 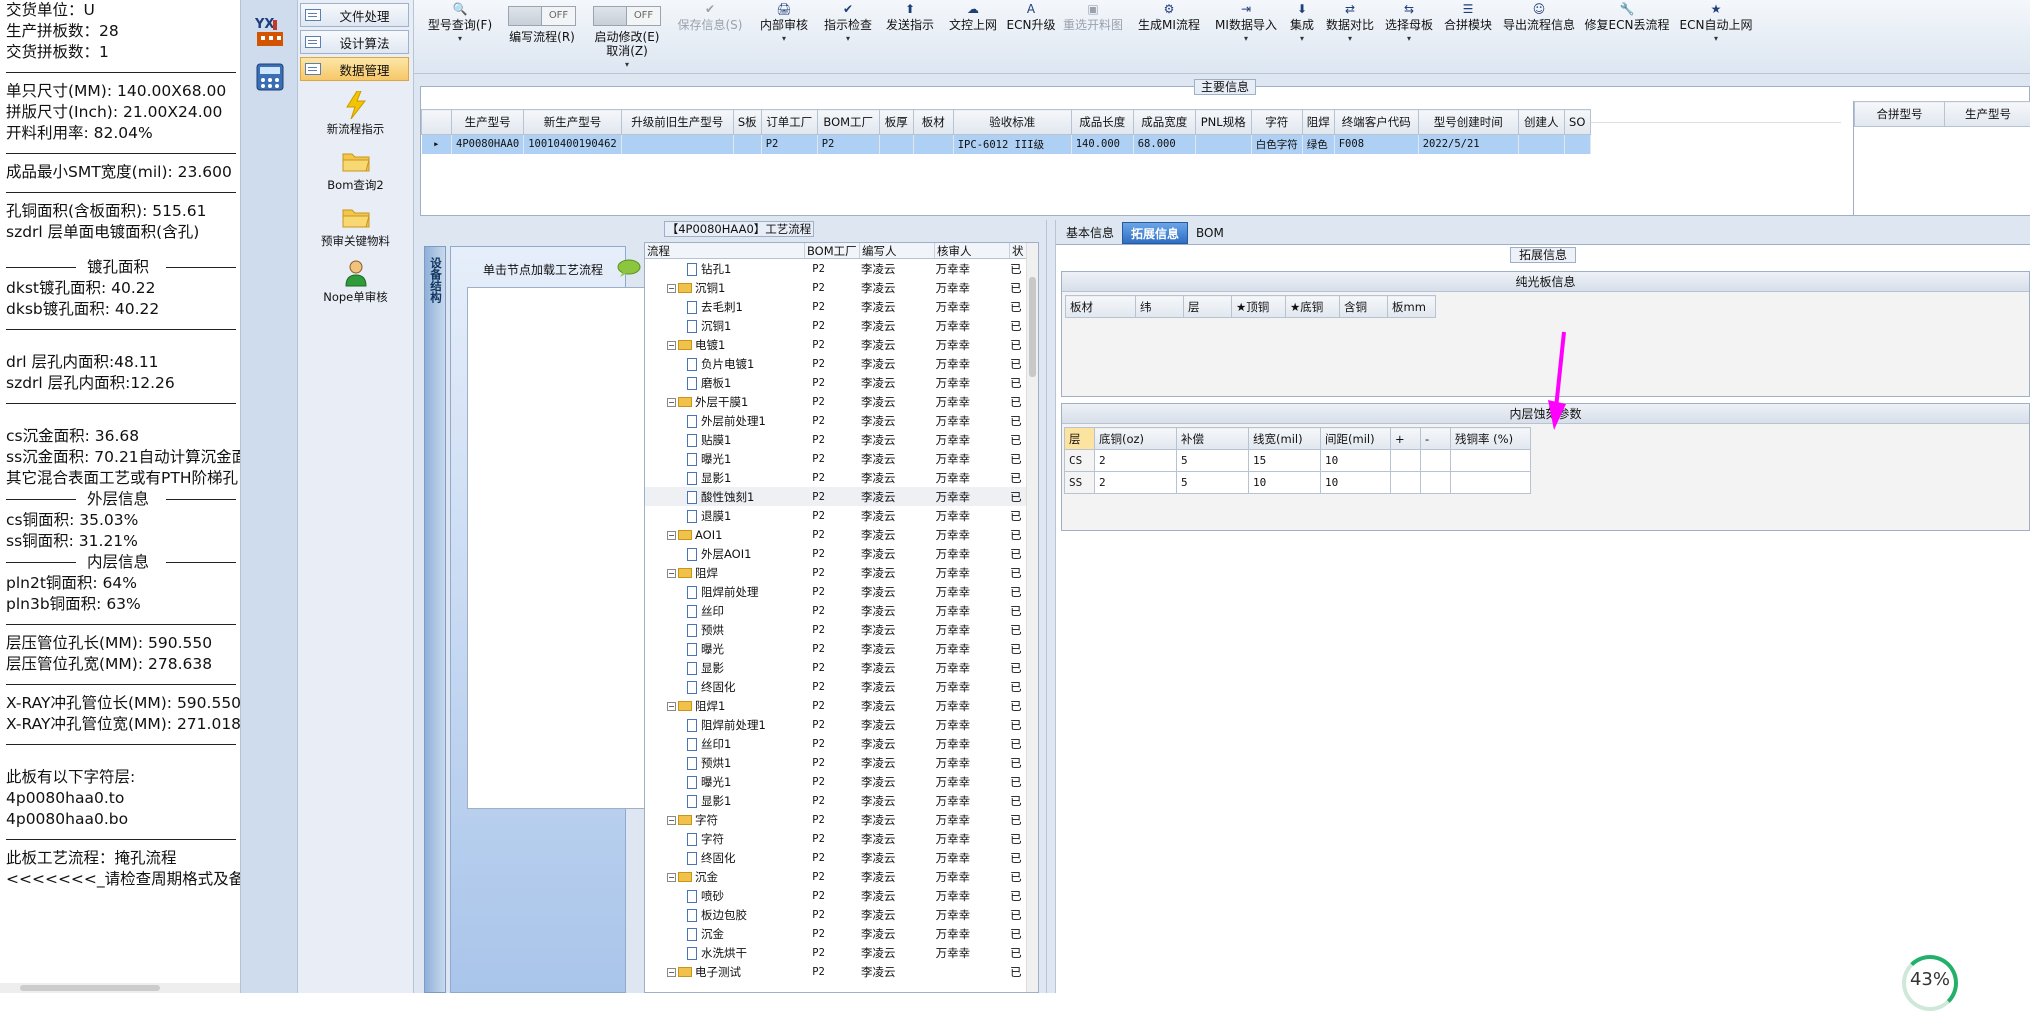 What do you see at coordinates (725, 250) in the screenshot?
I see `column-header: 流程` at bounding box center [725, 250].